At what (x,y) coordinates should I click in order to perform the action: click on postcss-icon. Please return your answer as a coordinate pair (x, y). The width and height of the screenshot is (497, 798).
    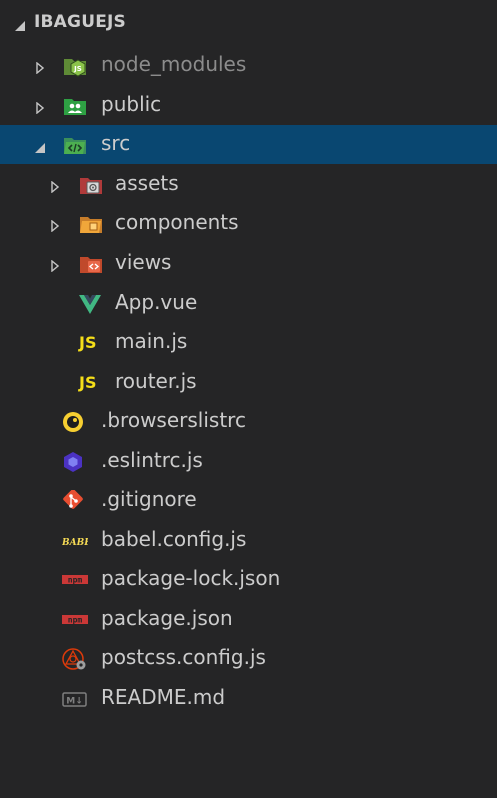
    Looking at the image, I should click on (74, 659).